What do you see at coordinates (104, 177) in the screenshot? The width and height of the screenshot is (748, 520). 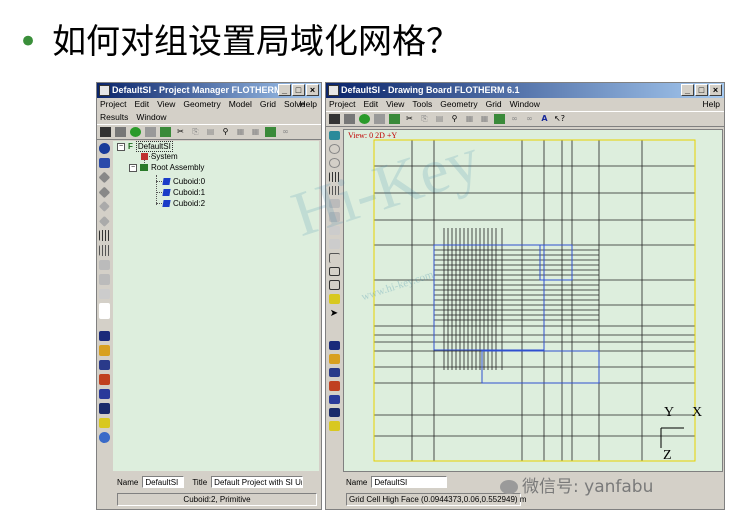 I see `diamond-icon` at bounding box center [104, 177].